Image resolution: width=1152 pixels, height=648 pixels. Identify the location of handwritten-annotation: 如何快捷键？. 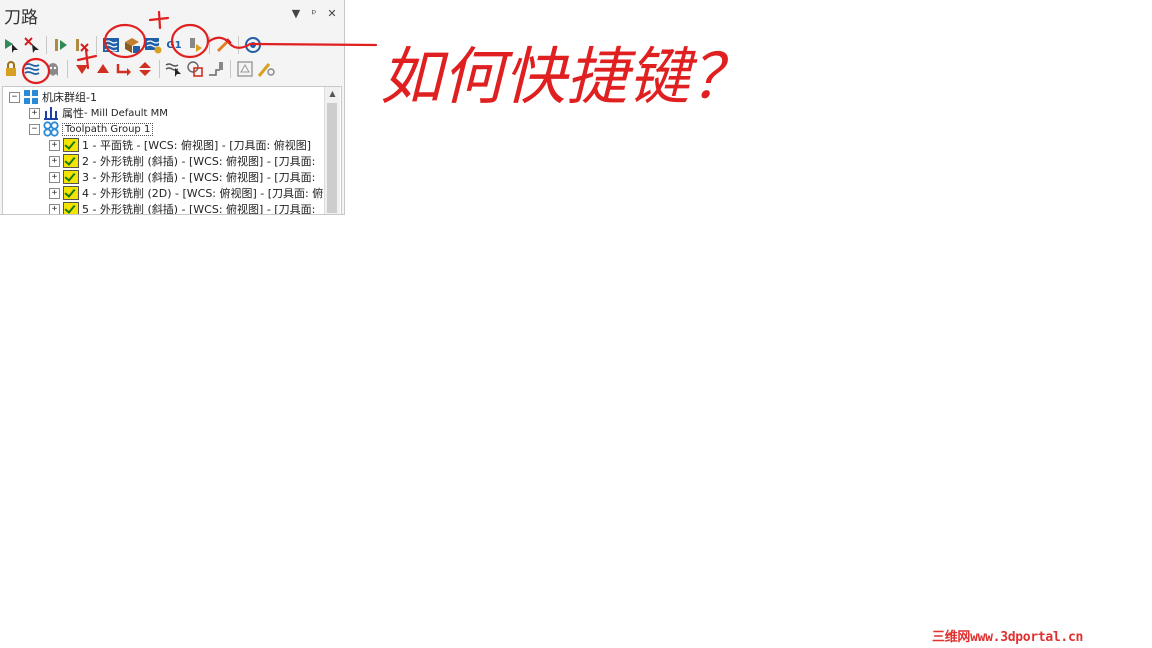
(386, 61).